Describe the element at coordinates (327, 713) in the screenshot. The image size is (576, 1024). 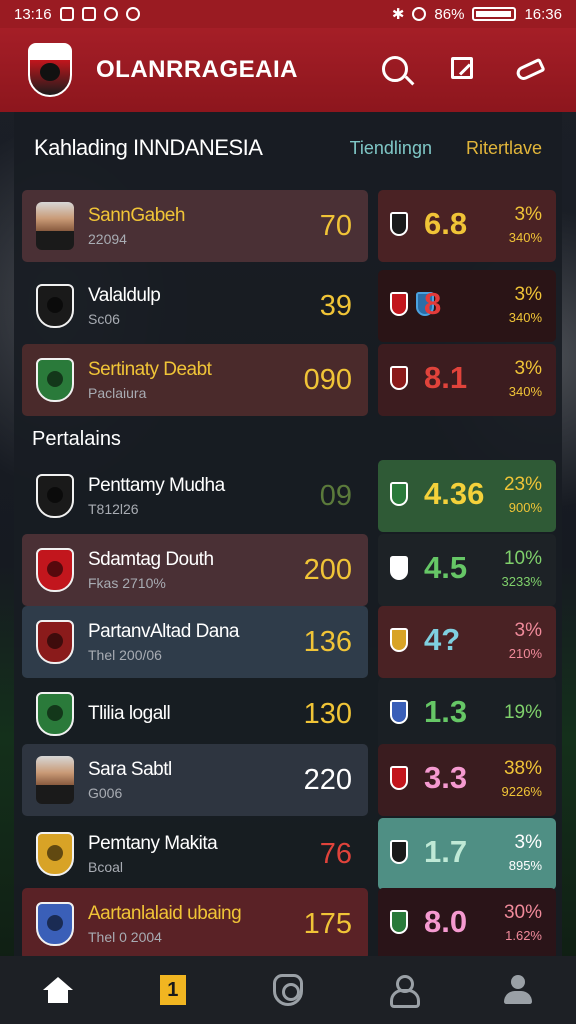
I see `player-score: 130` at that location.